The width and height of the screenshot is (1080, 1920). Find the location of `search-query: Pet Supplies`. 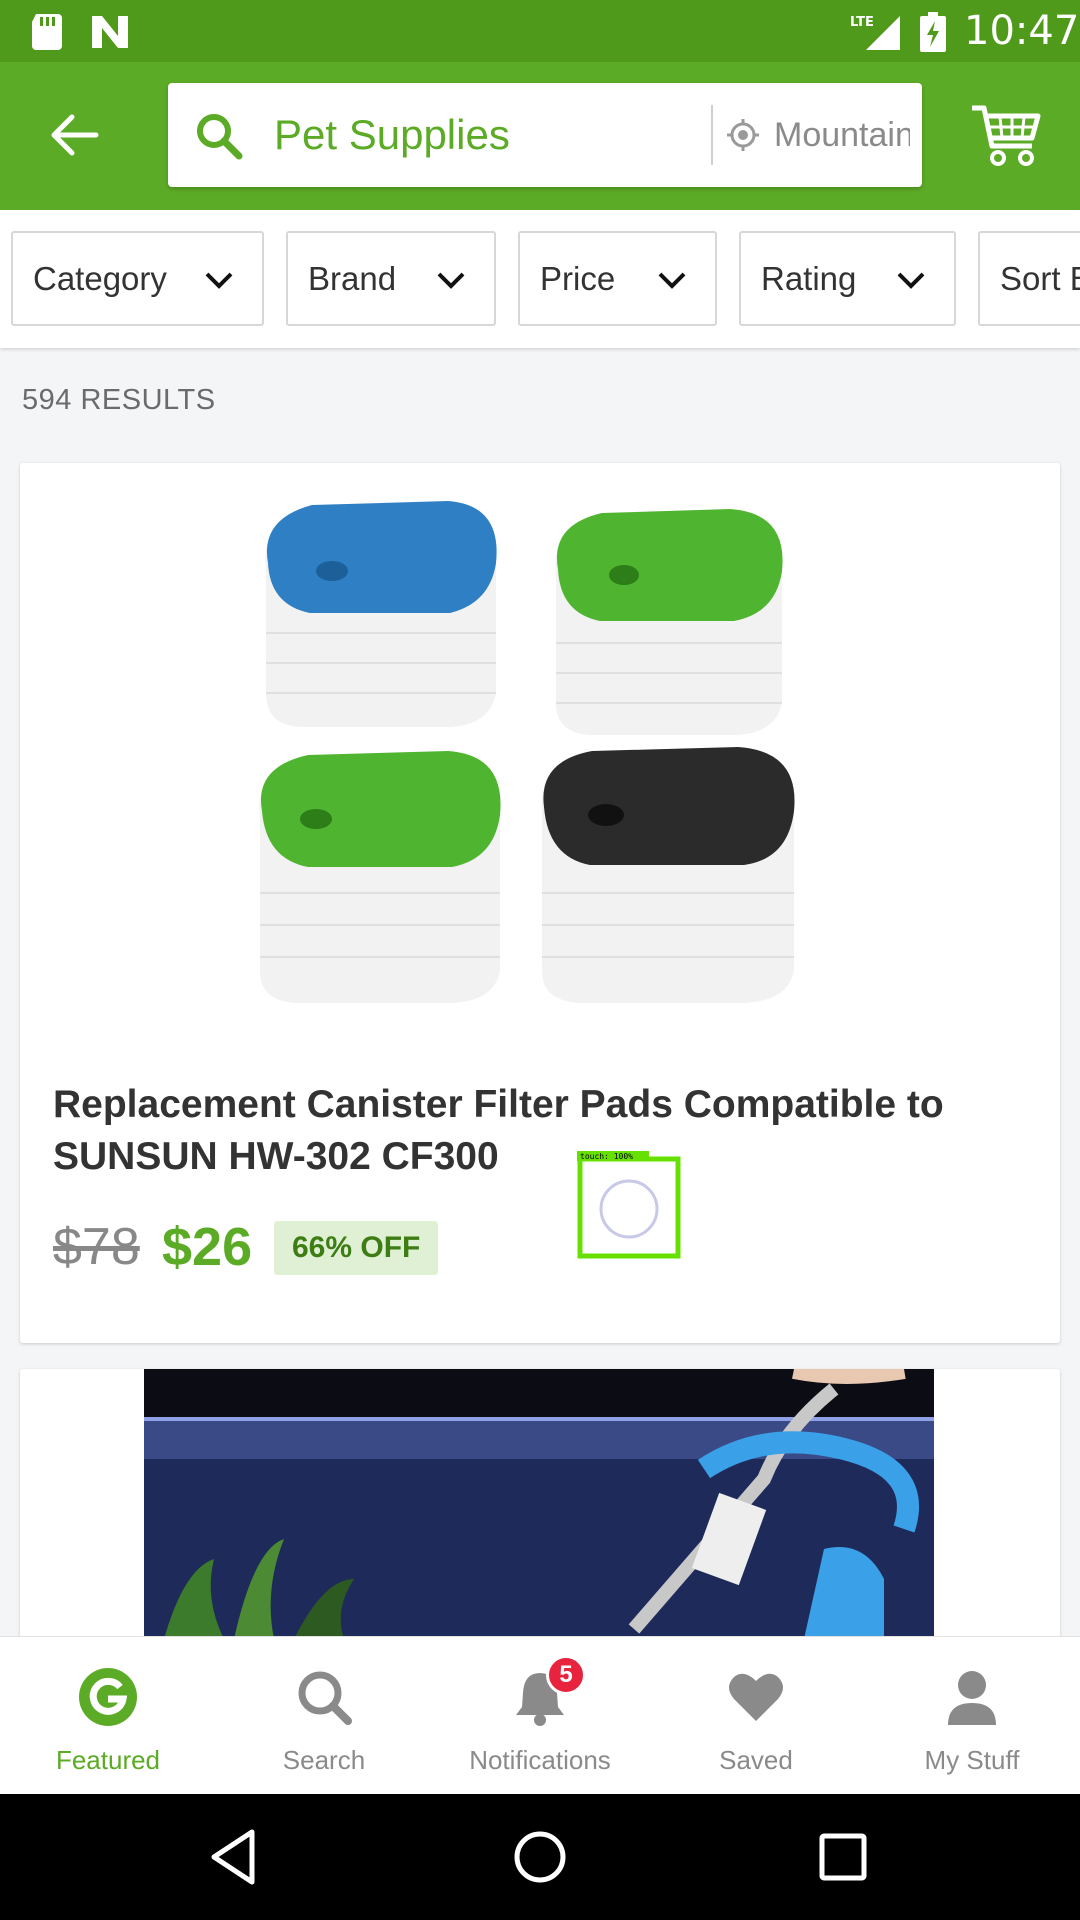

search-query: Pet Supplies is located at coordinates (392, 135).